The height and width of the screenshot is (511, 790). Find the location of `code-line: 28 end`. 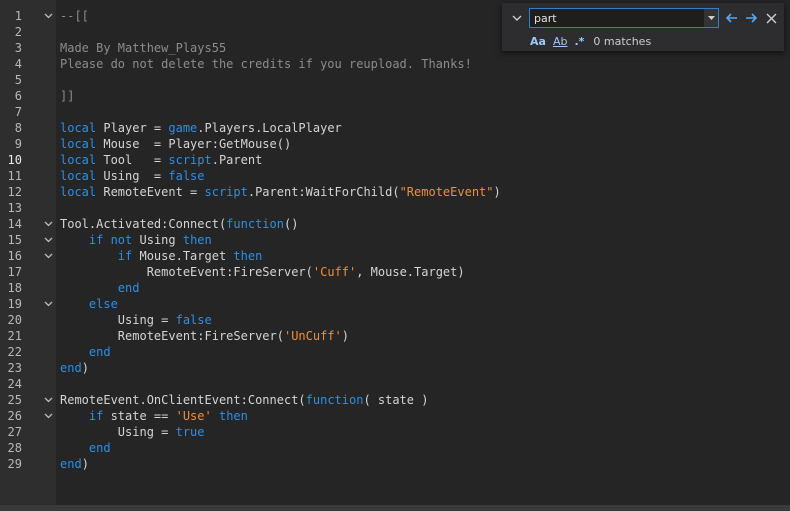

code-line: 28 end is located at coordinates (395, 448).